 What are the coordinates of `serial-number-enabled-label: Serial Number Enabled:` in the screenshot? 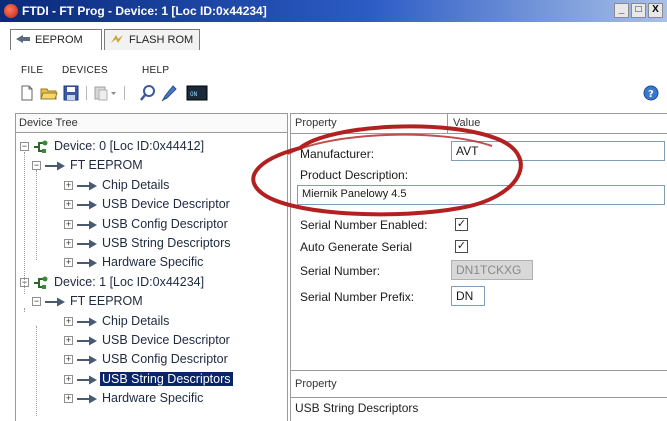 It's located at (364, 225).